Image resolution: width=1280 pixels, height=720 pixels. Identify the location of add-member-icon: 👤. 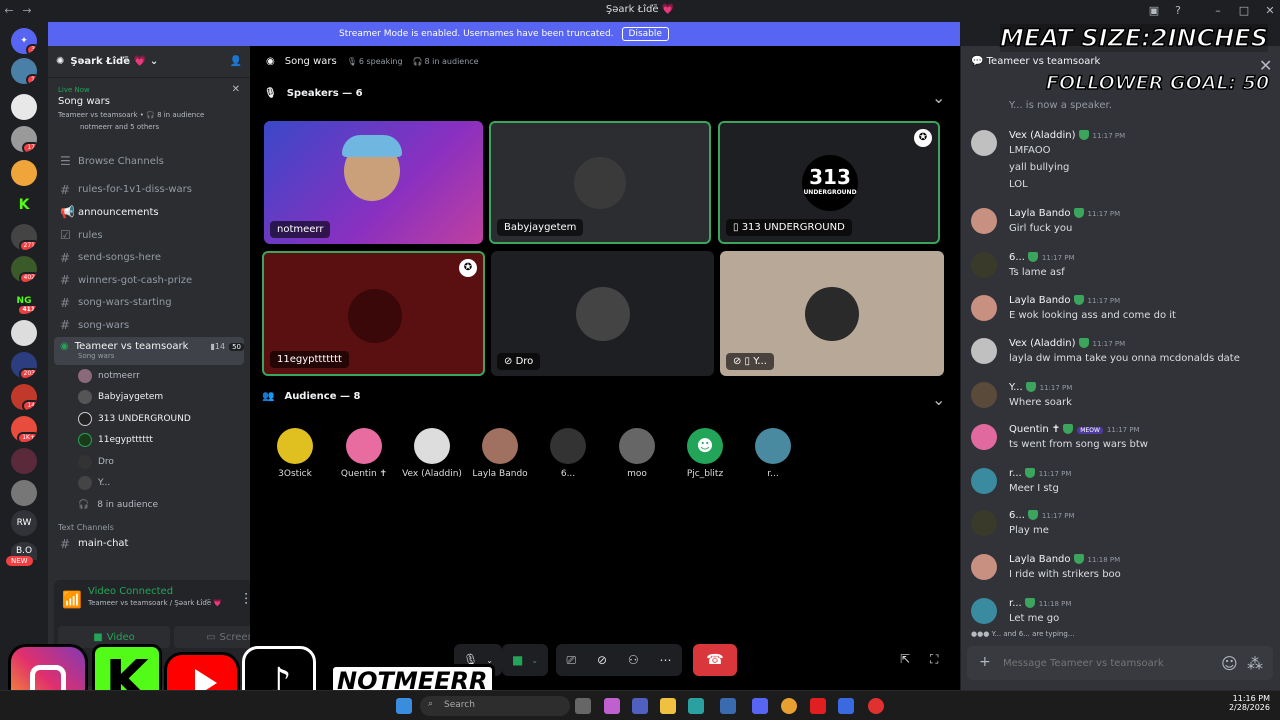
(236, 61).